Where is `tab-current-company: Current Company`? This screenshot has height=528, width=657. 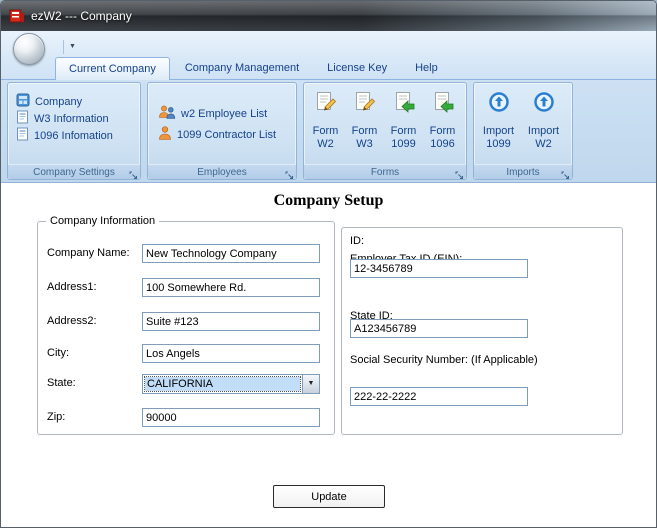 tab-current-company: Current Company is located at coordinates (112, 68).